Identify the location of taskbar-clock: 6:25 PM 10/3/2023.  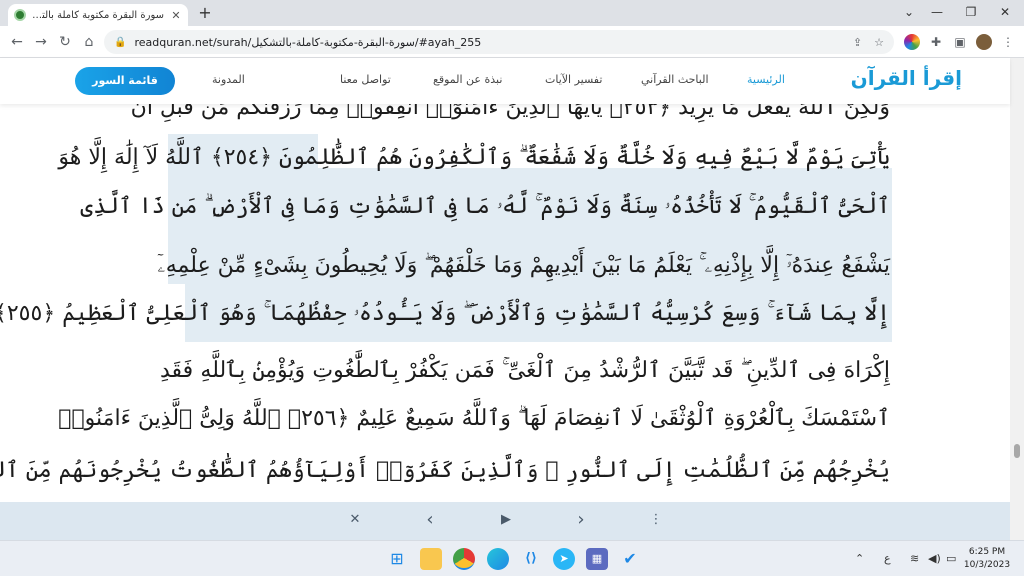
(987, 559).